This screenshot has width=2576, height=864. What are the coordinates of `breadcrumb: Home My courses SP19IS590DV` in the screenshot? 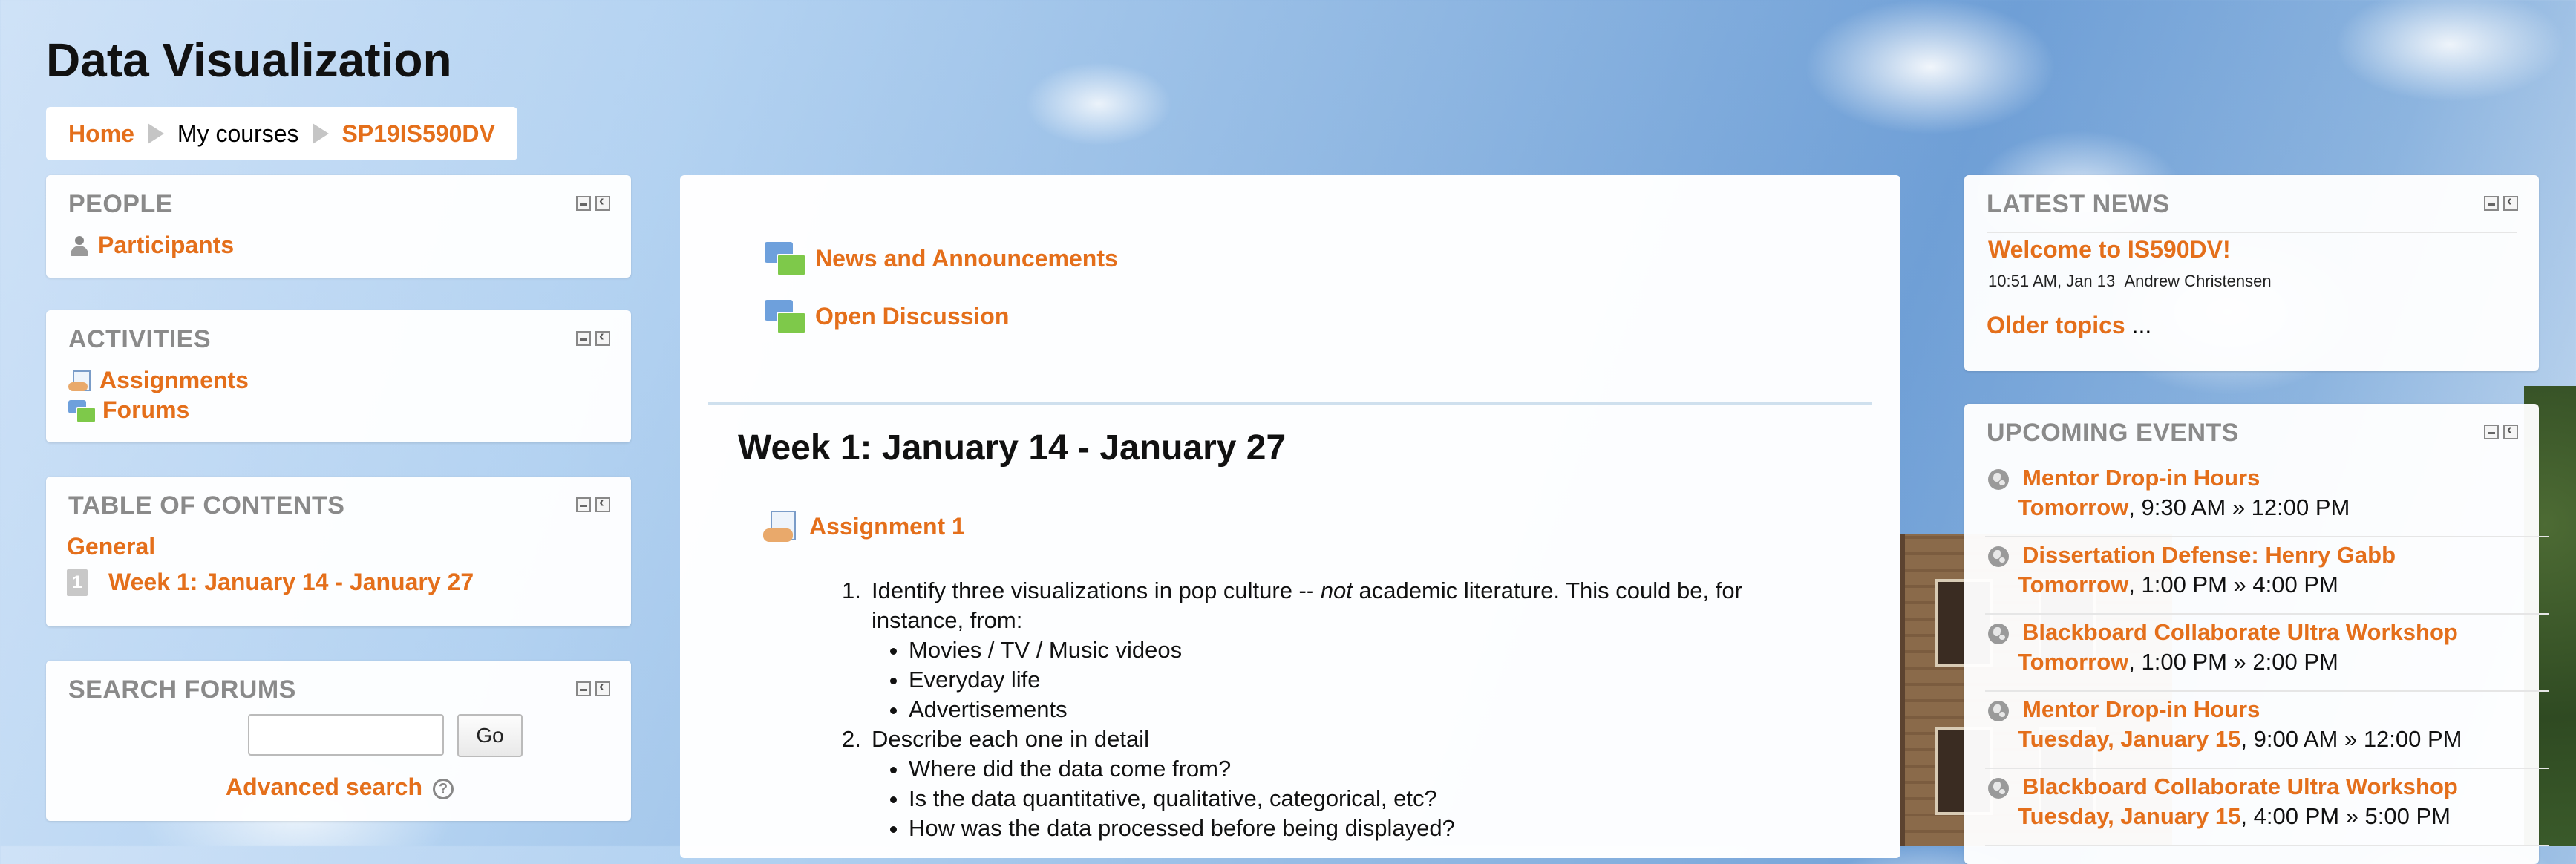 It's located at (281, 134).